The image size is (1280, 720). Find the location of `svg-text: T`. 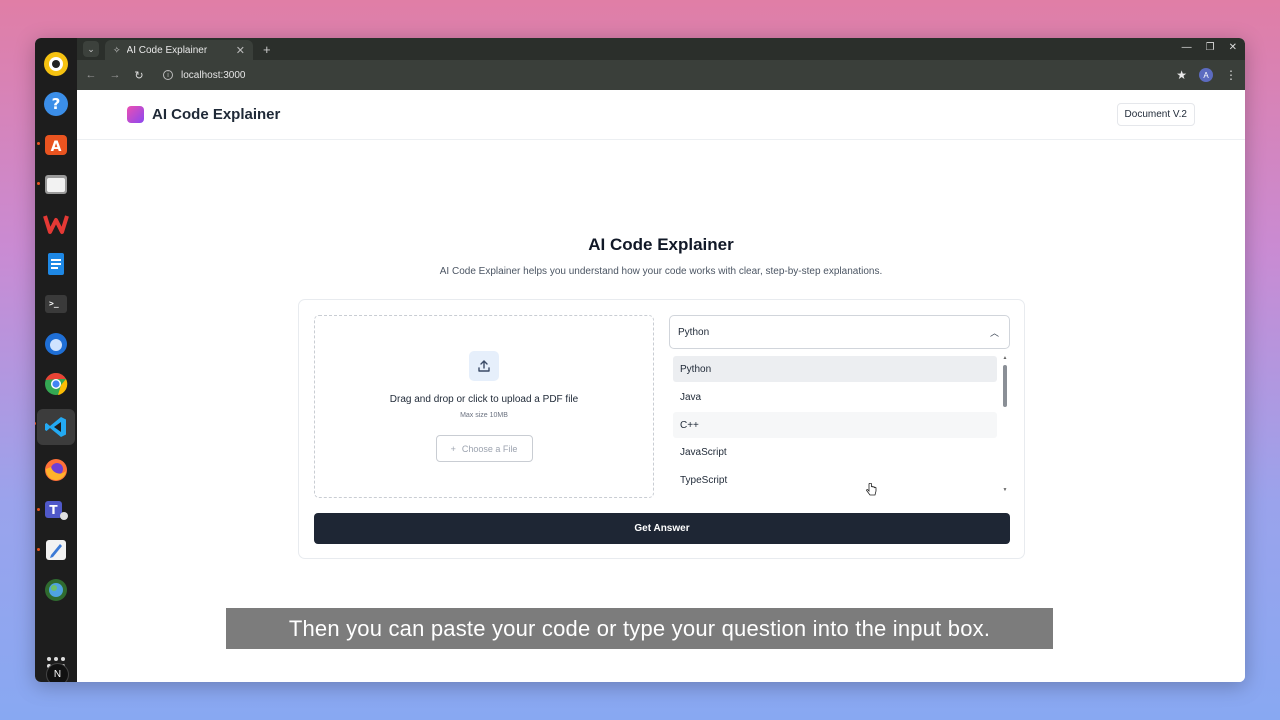

svg-text: T is located at coordinates (53, 510).